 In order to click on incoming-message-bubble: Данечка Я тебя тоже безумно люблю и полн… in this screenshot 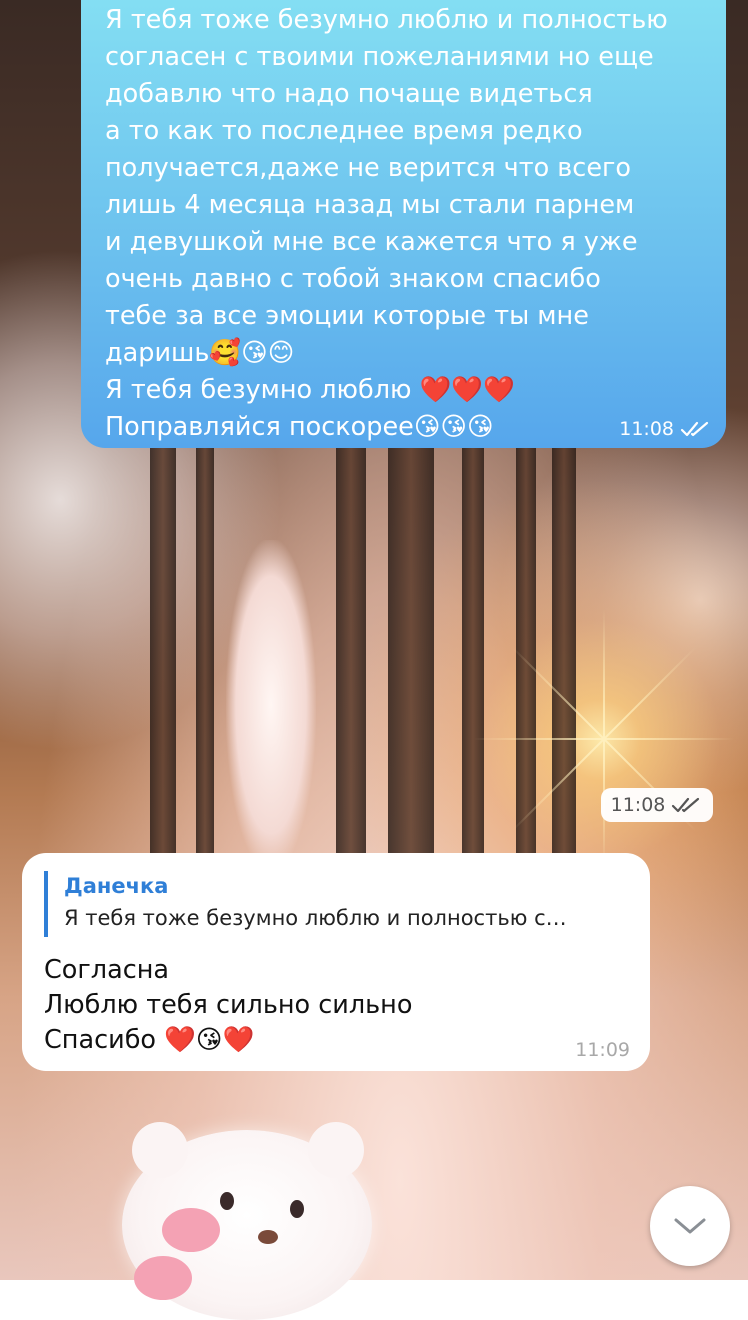, I will do `click(336, 962)`.